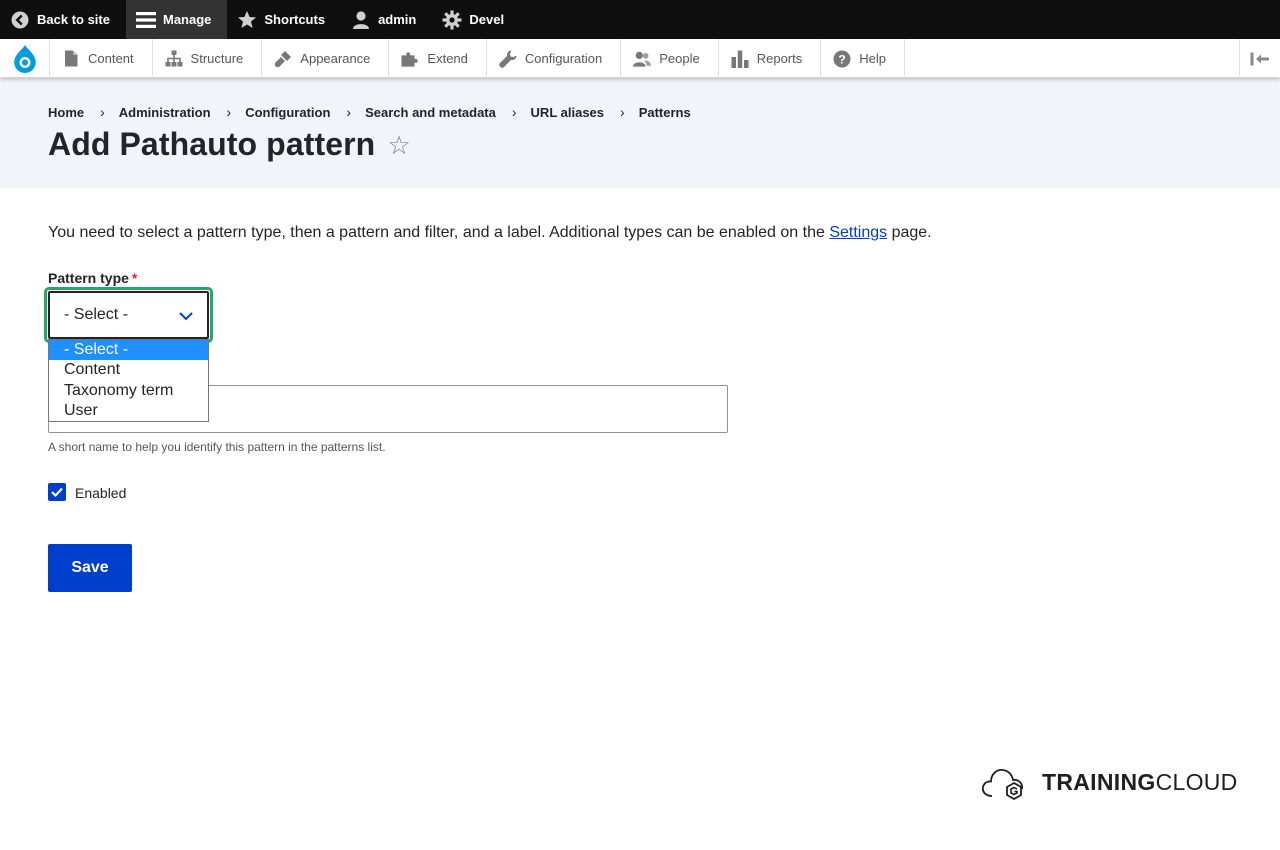 The image size is (1280, 850). I want to click on option-user: User, so click(128, 411).